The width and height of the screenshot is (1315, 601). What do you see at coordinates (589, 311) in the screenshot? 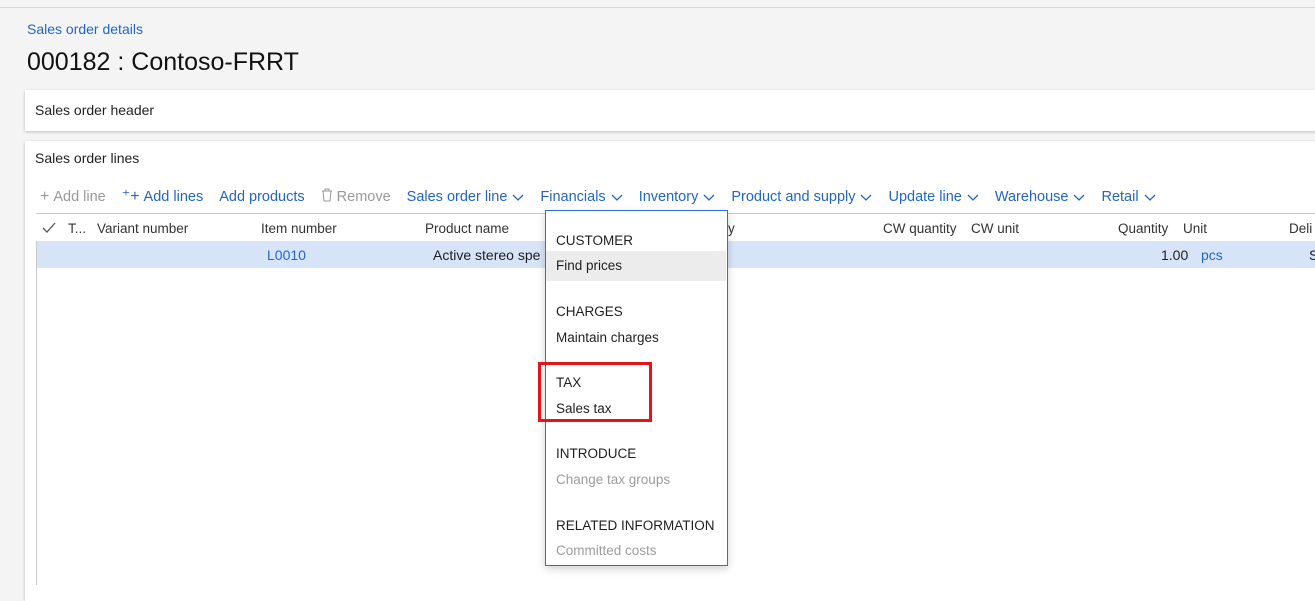
I see `charges-group-header: CHARGES` at bounding box center [589, 311].